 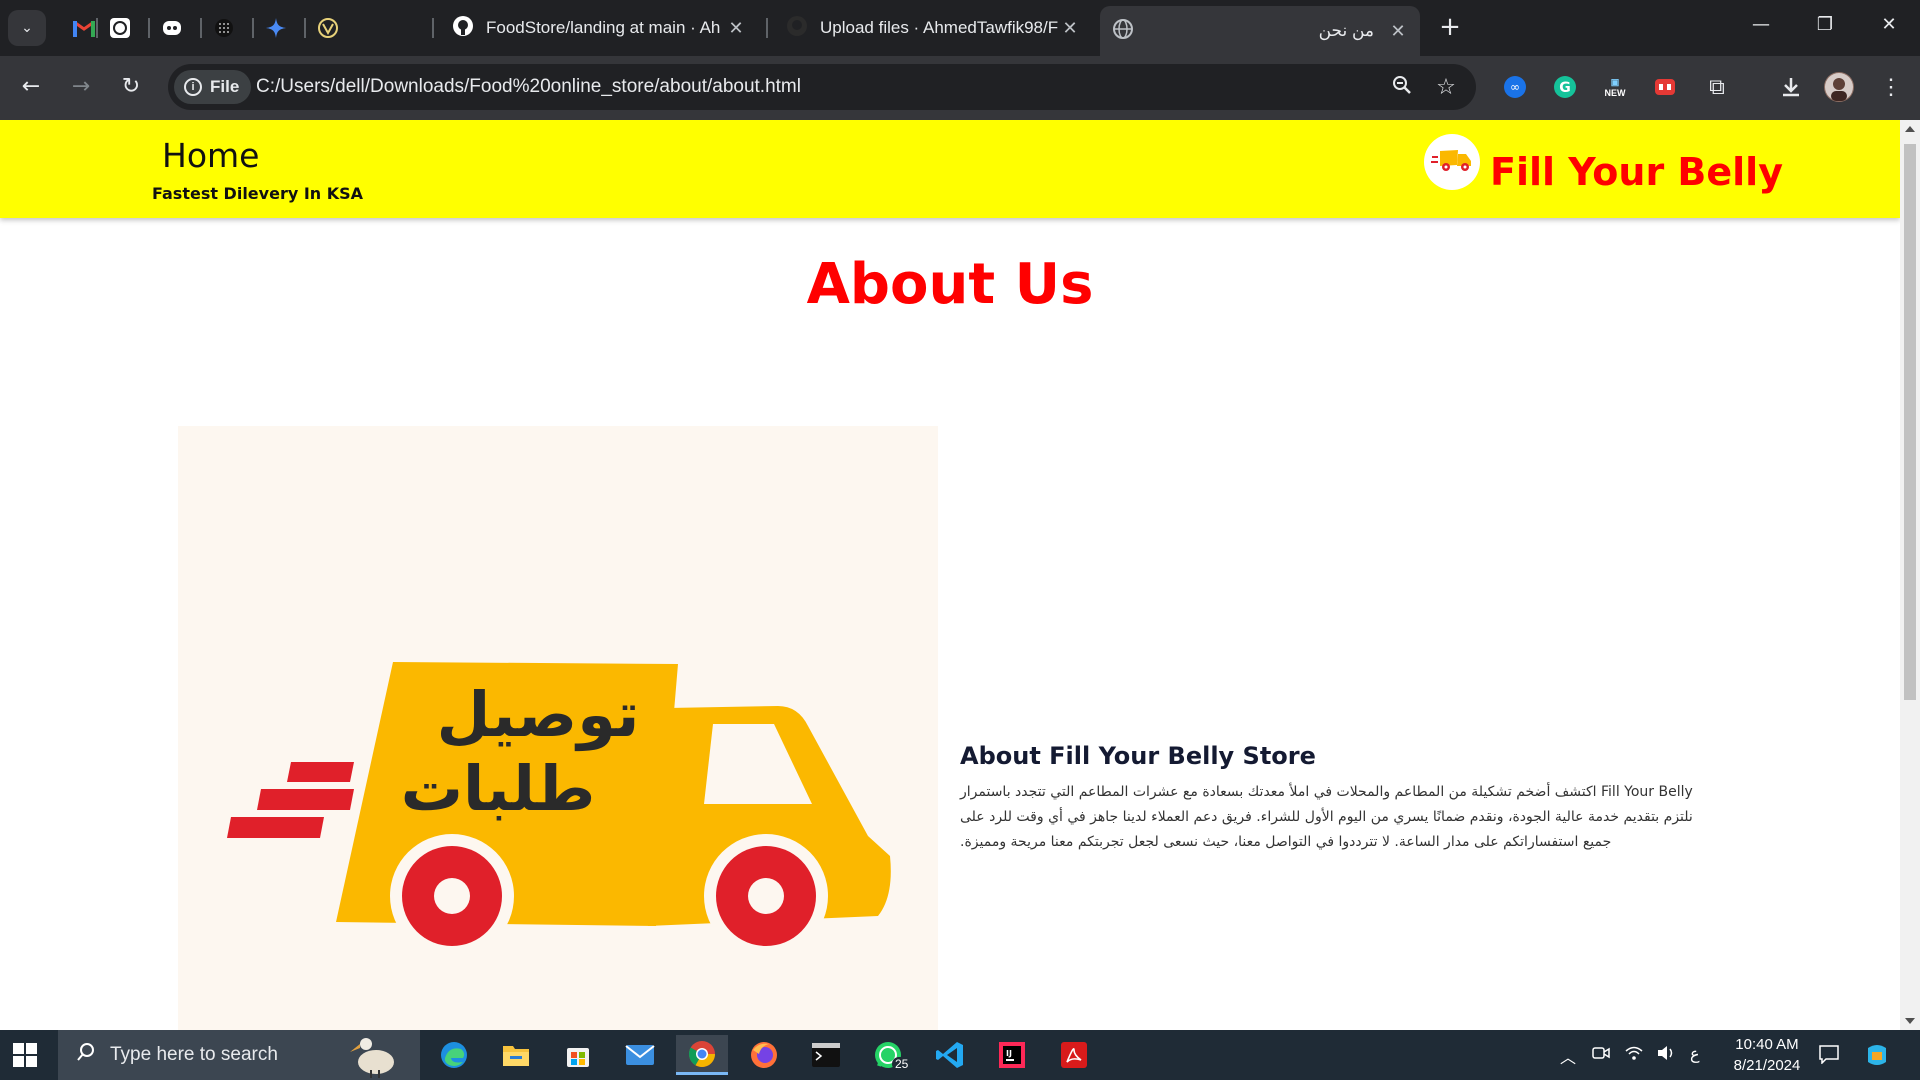 What do you see at coordinates (131, 87) in the screenshot?
I see `reload-button: ↻` at bounding box center [131, 87].